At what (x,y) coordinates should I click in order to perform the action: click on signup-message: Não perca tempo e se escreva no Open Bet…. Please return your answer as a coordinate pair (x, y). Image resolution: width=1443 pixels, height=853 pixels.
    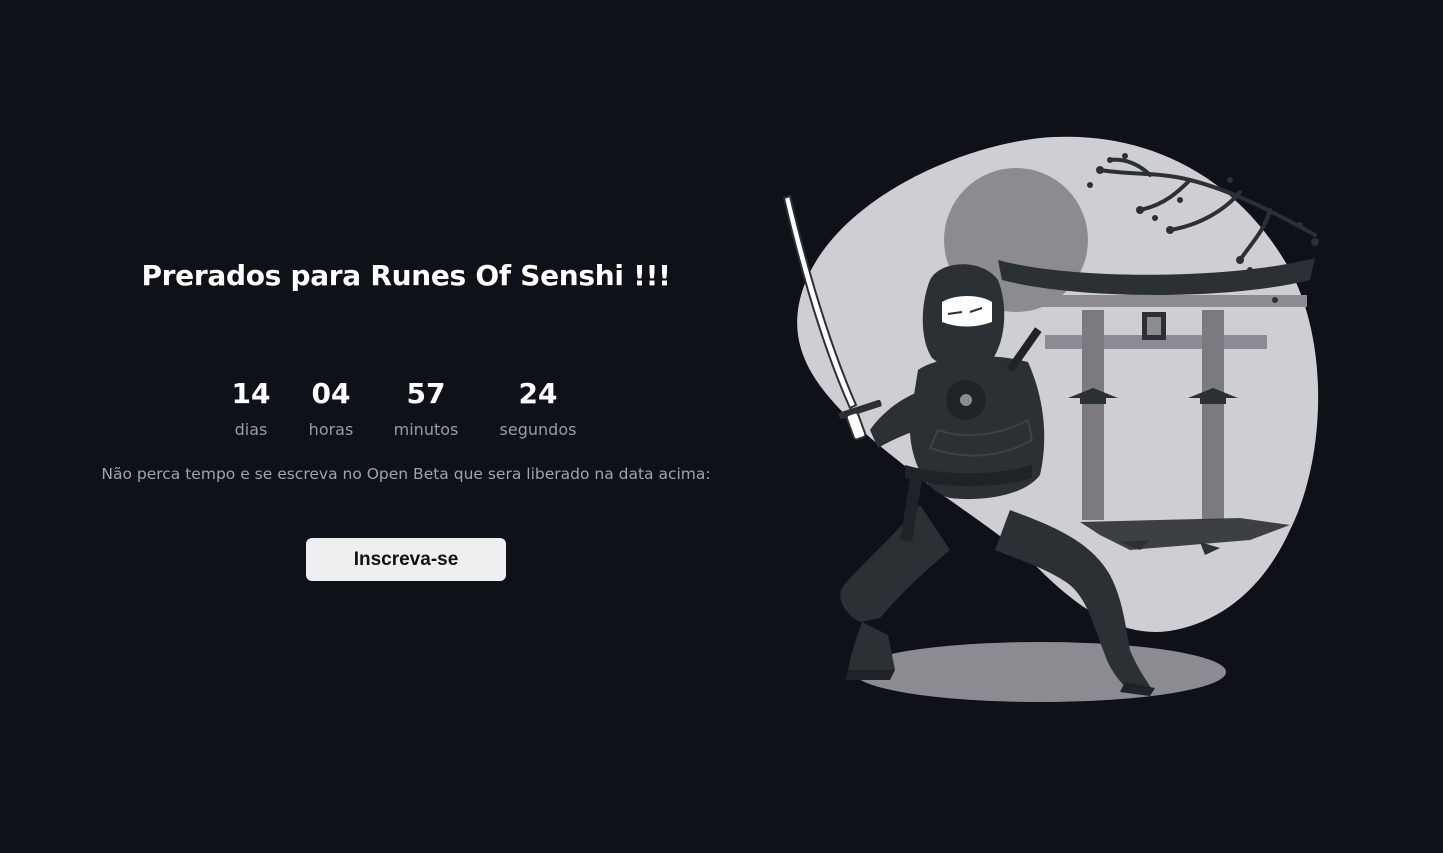
    Looking at the image, I should click on (406, 474).